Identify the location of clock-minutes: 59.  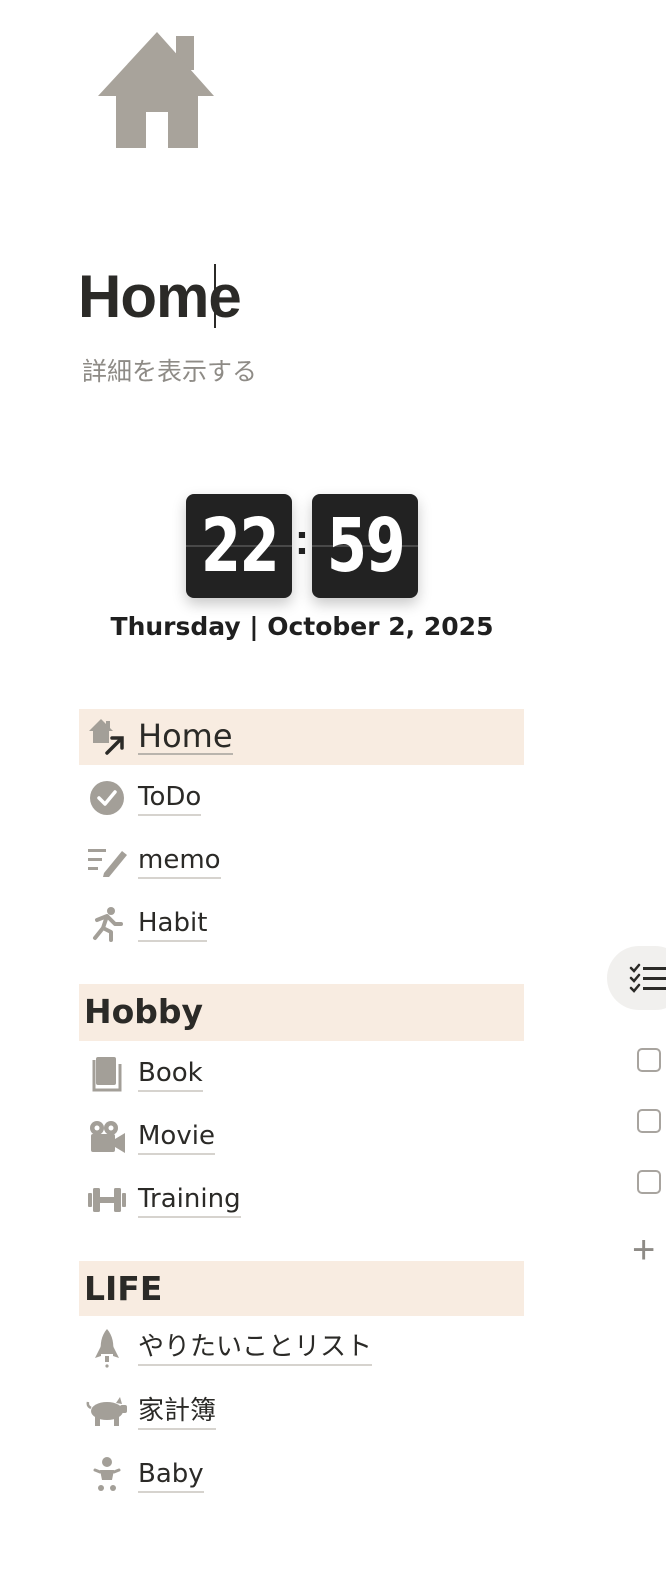
(365, 546).